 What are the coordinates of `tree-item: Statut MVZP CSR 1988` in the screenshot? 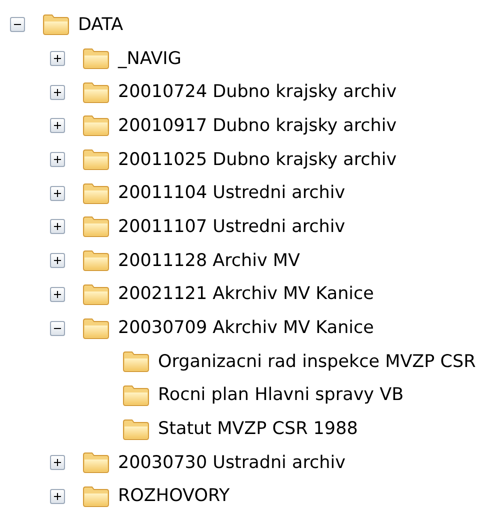 It's located at (258, 429).